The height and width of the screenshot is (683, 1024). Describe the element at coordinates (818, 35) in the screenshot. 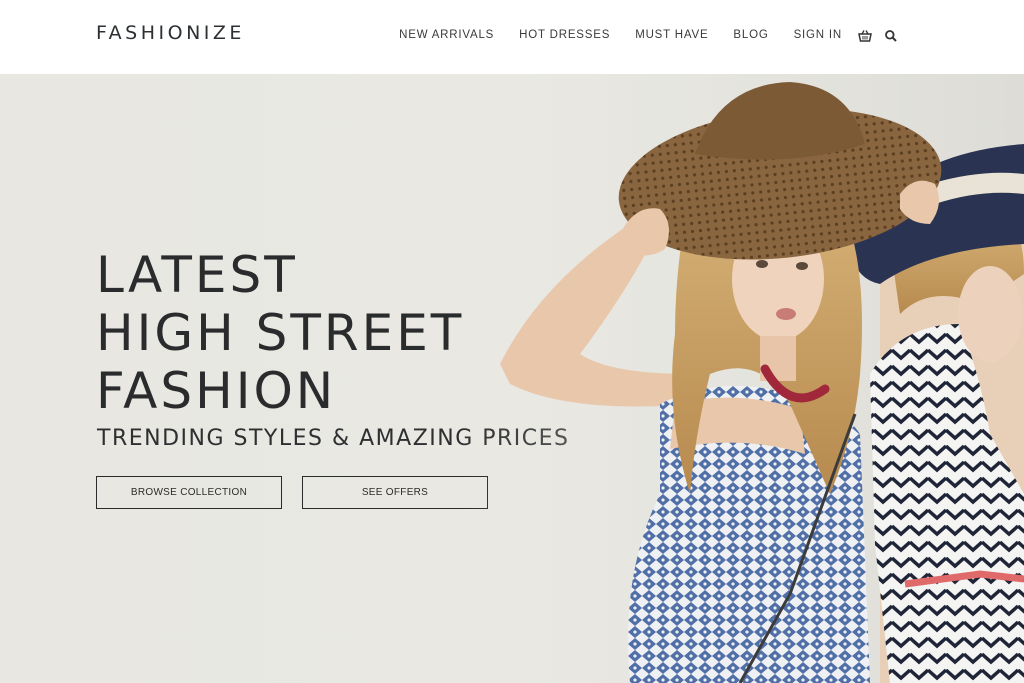

I see `nav-sign-in: SIGN IN` at that location.